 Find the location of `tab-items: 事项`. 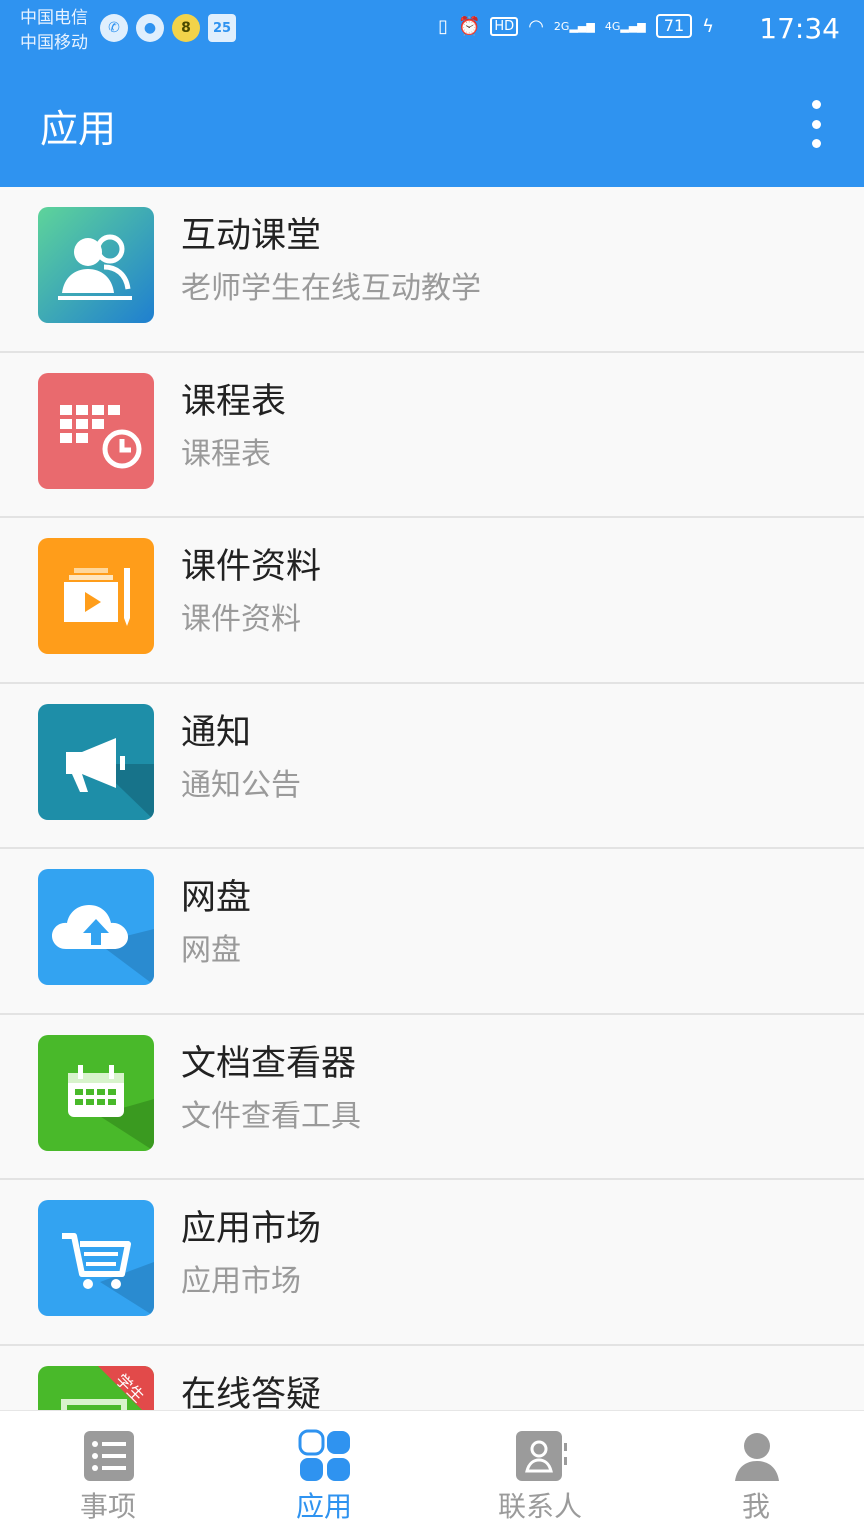

tab-items: 事项 is located at coordinates (108, 1473).